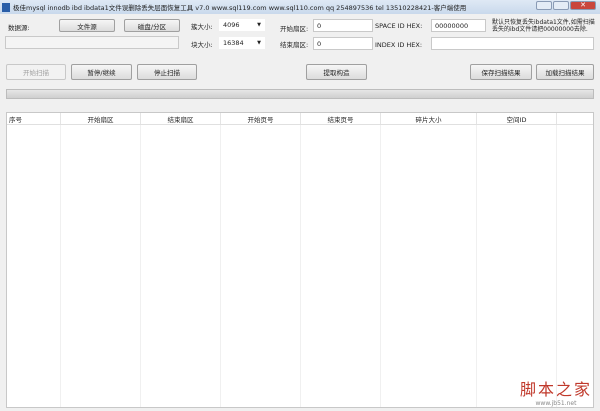 The width and height of the screenshot is (600, 411). I want to click on file-source-button: 文件源, so click(87, 25).